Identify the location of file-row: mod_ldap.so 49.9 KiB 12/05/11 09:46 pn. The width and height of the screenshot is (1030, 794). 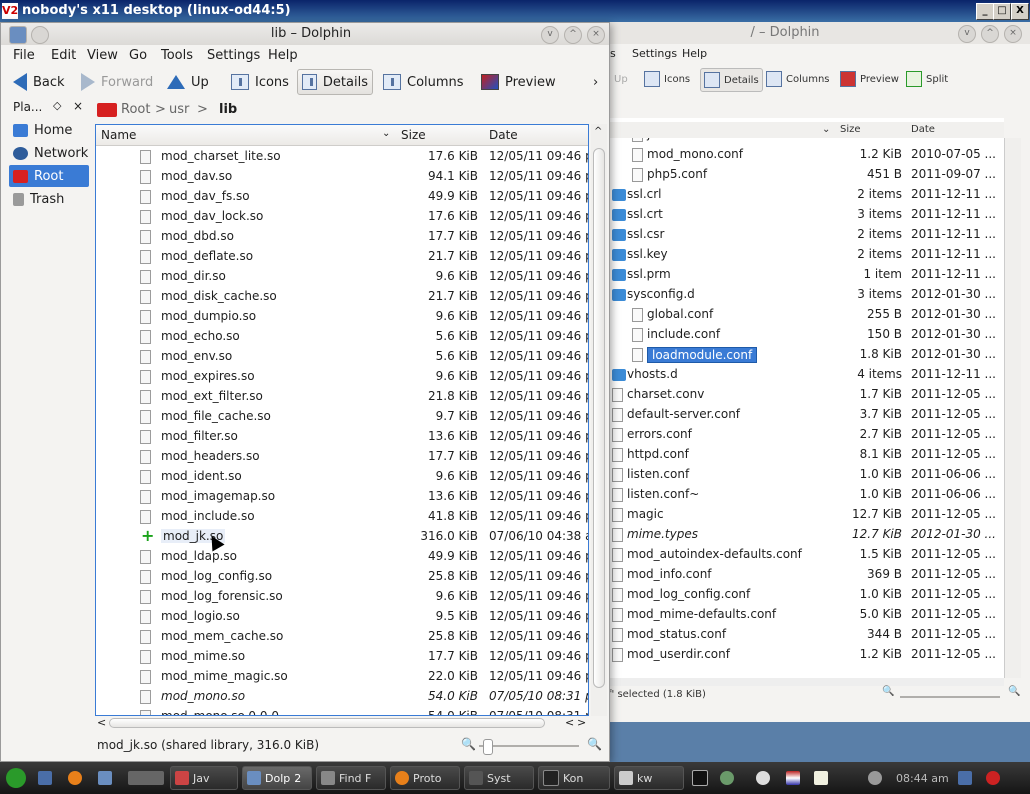
(342, 557).